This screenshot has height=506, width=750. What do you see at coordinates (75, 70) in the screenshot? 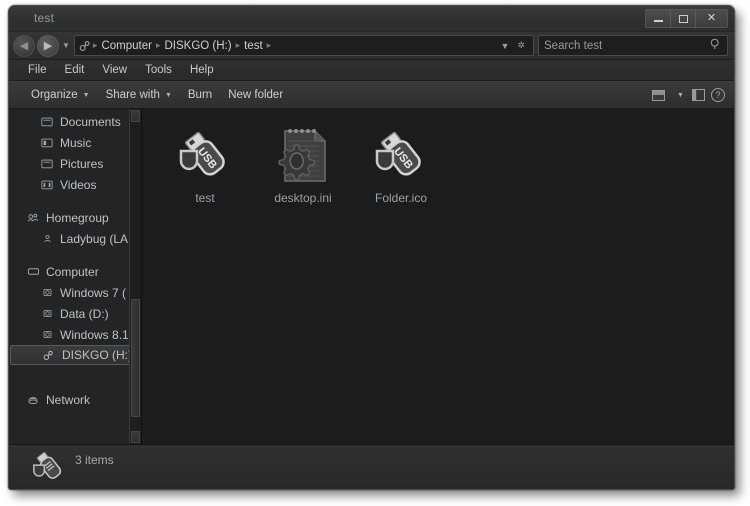
I see `menu-edit: Edit` at bounding box center [75, 70].